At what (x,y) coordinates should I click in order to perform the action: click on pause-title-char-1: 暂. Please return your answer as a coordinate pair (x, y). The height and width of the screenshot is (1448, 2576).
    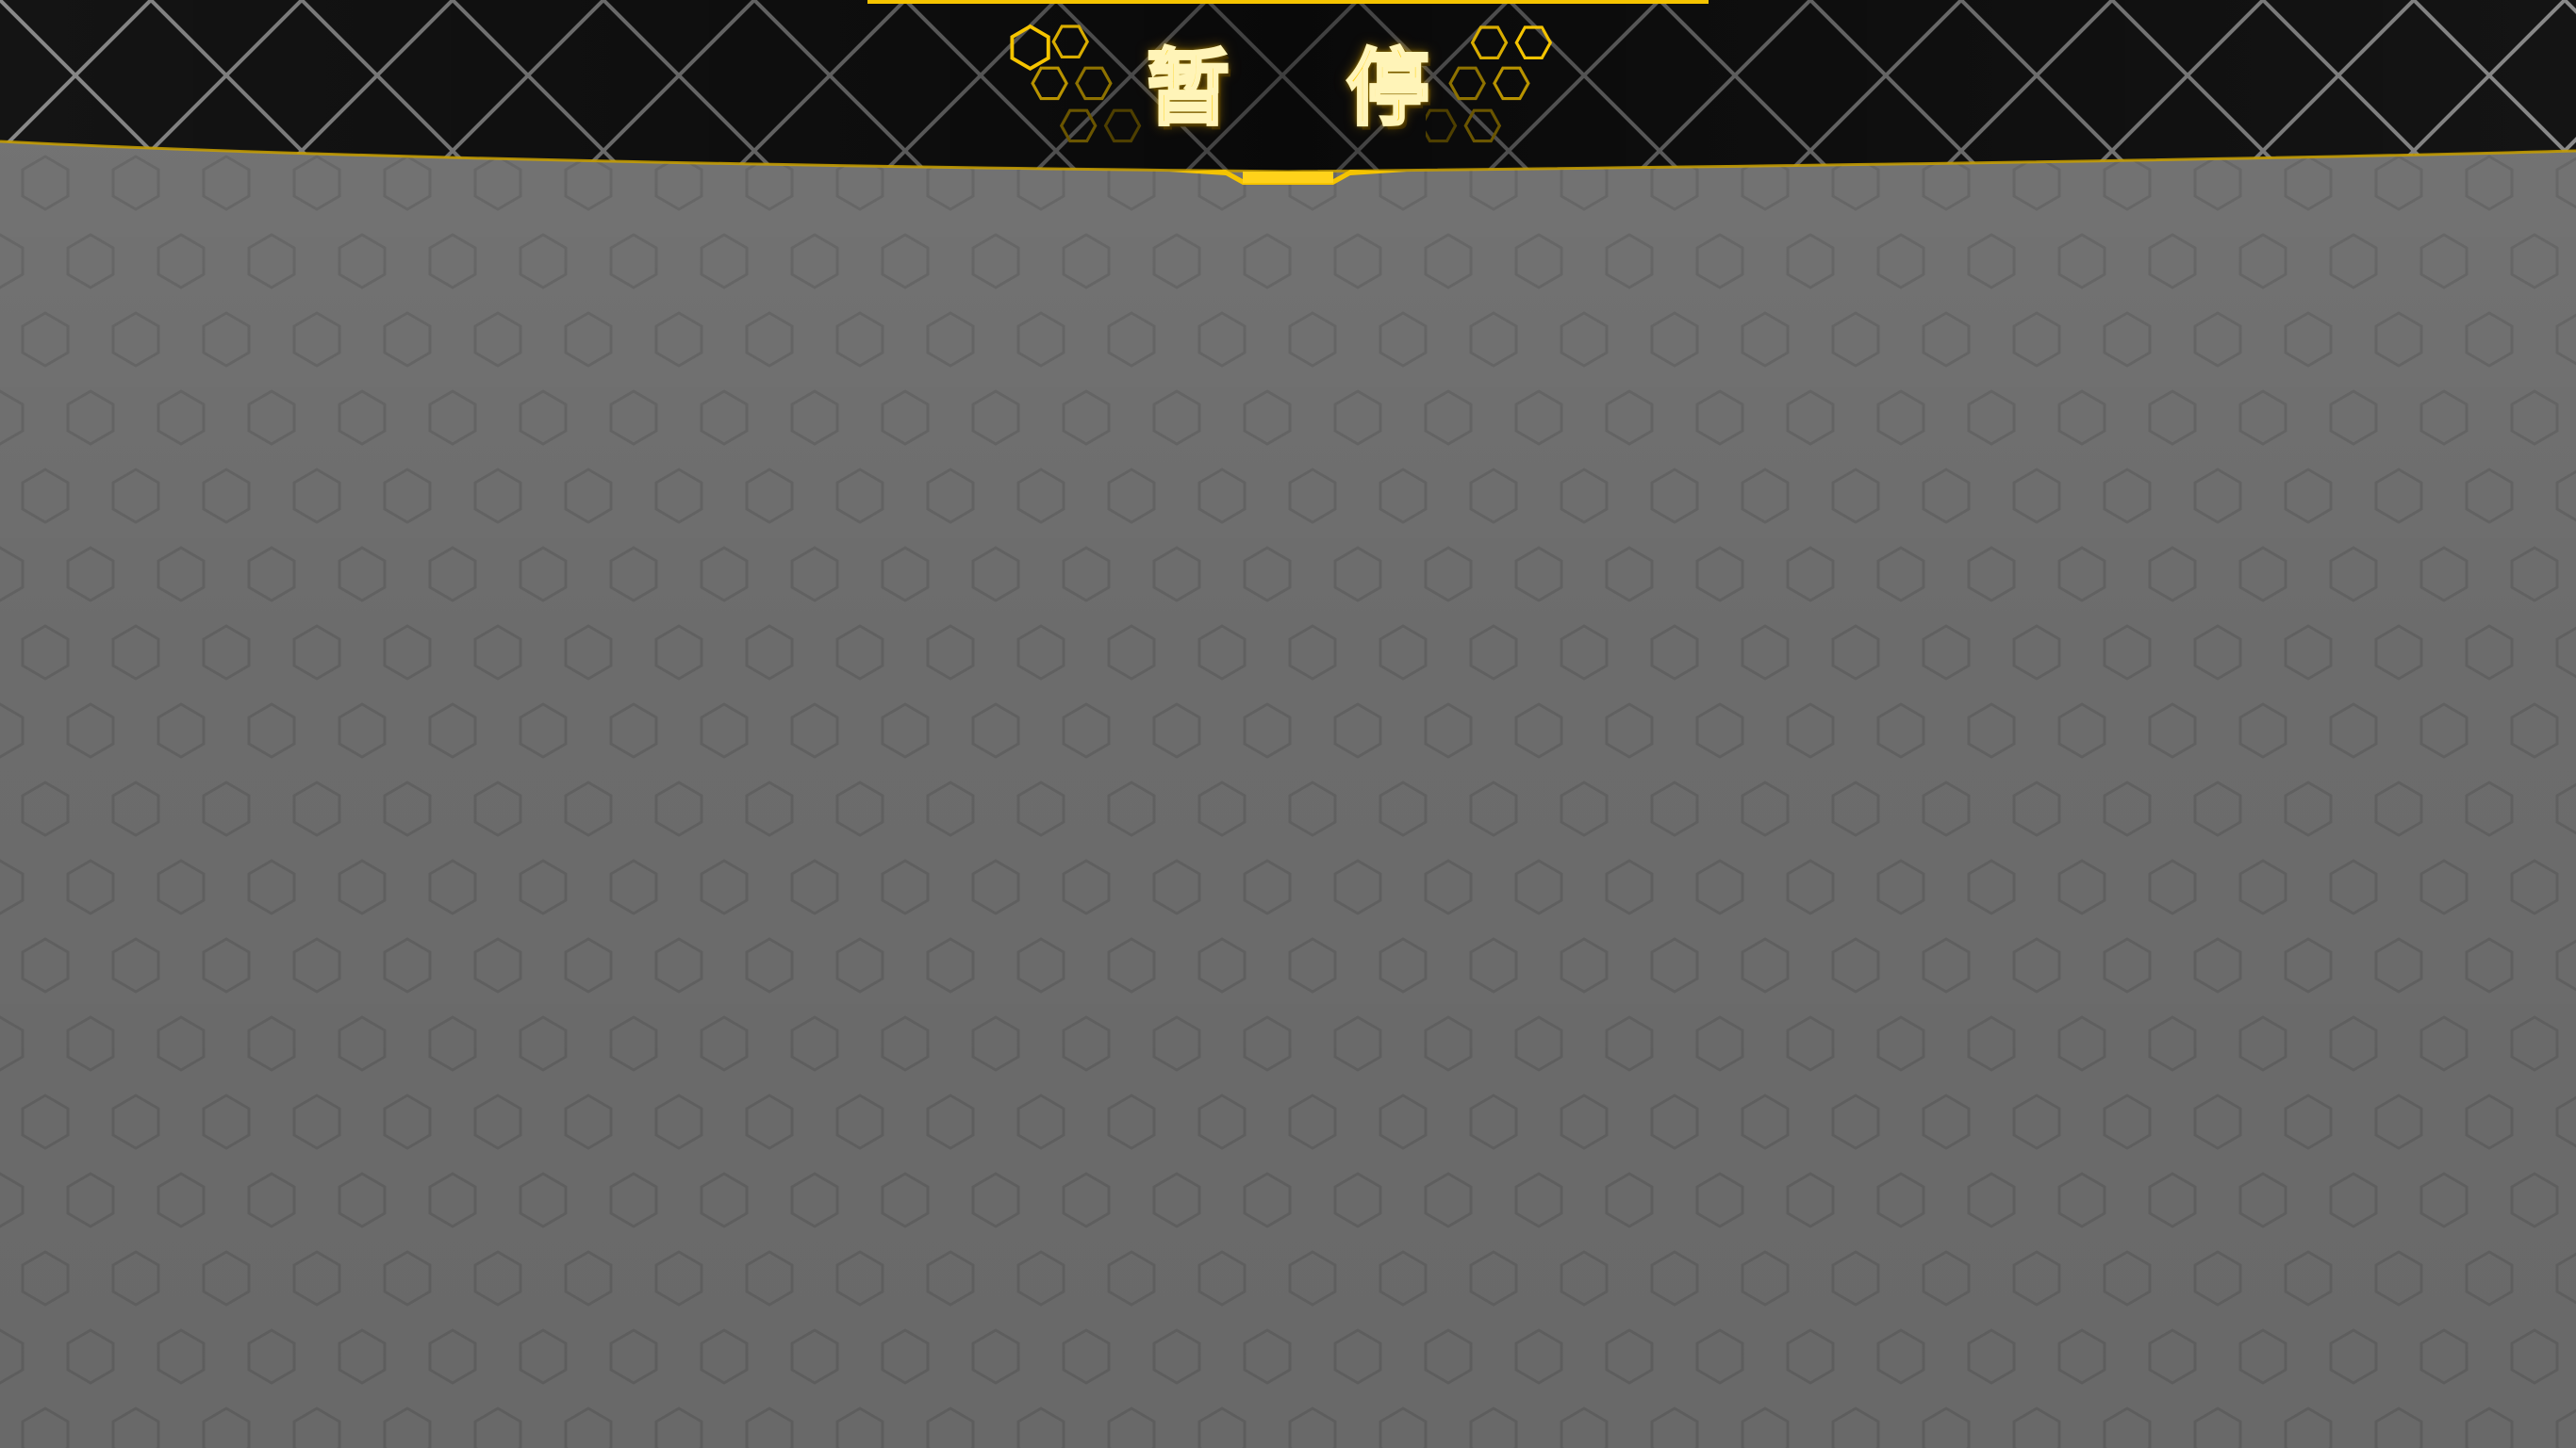
    Looking at the image, I should click on (1187, 88).